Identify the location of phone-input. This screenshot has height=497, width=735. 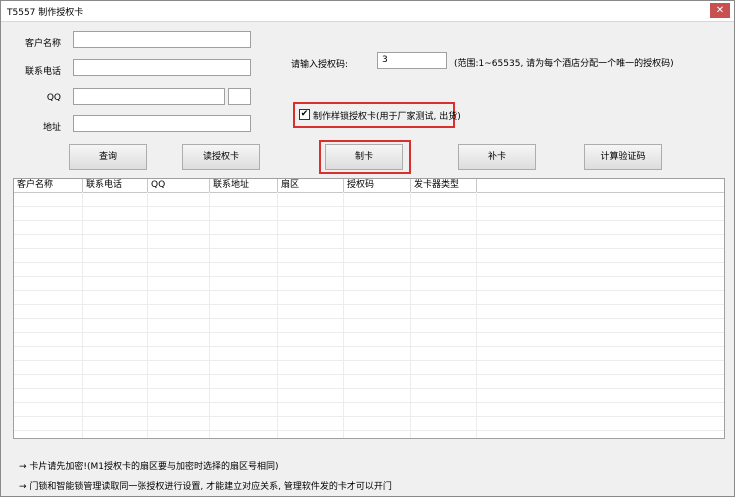
(162, 67).